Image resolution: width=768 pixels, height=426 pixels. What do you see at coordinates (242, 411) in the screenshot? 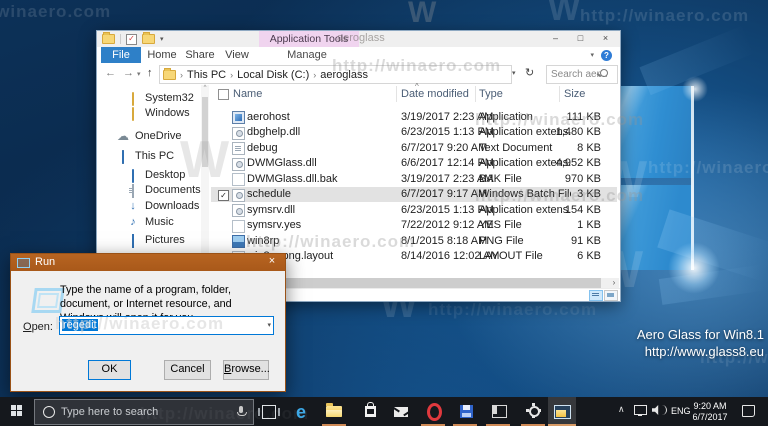
I see `microphone-icon` at bounding box center [242, 411].